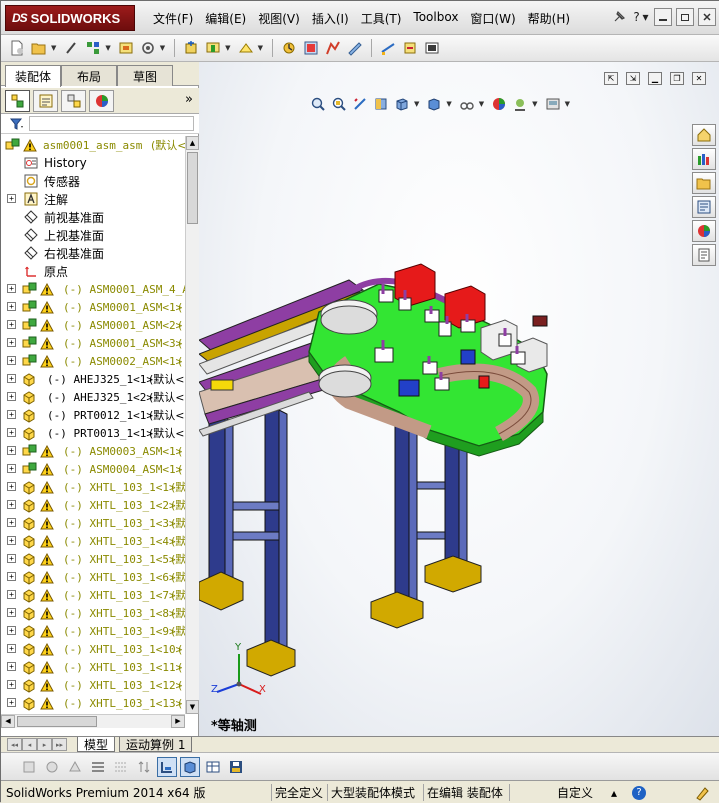 The height and width of the screenshot is (803, 719). What do you see at coordinates (93, 685) in the screenshot?
I see `tree-component-row: + (-) XHTL_103_1<12>(` at bounding box center [93, 685].